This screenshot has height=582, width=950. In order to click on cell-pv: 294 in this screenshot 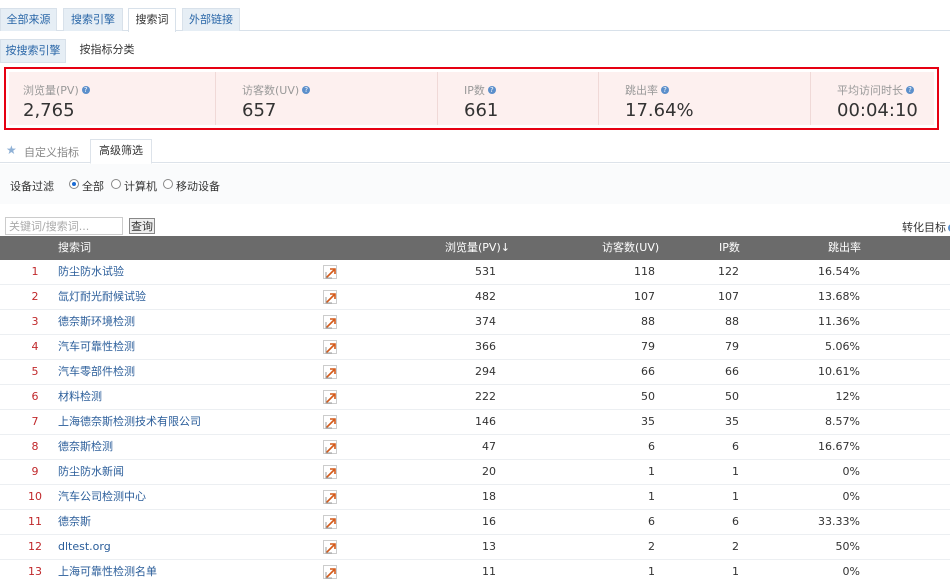, I will do `click(485, 371)`.